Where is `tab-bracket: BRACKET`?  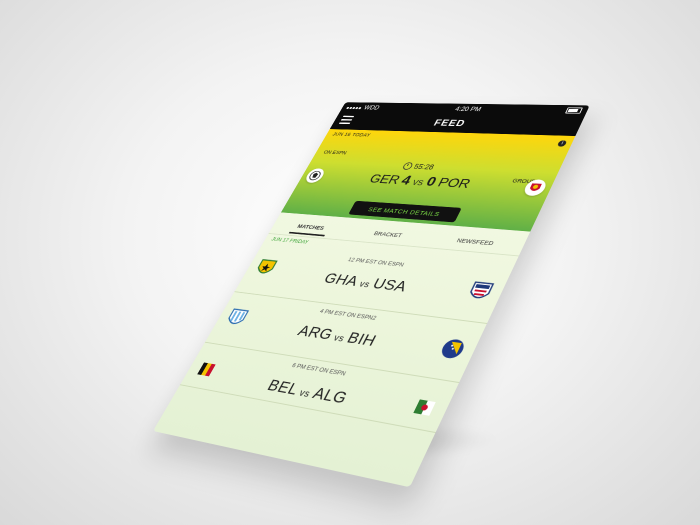 tab-bracket: BRACKET is located at coordinates (388, 234).